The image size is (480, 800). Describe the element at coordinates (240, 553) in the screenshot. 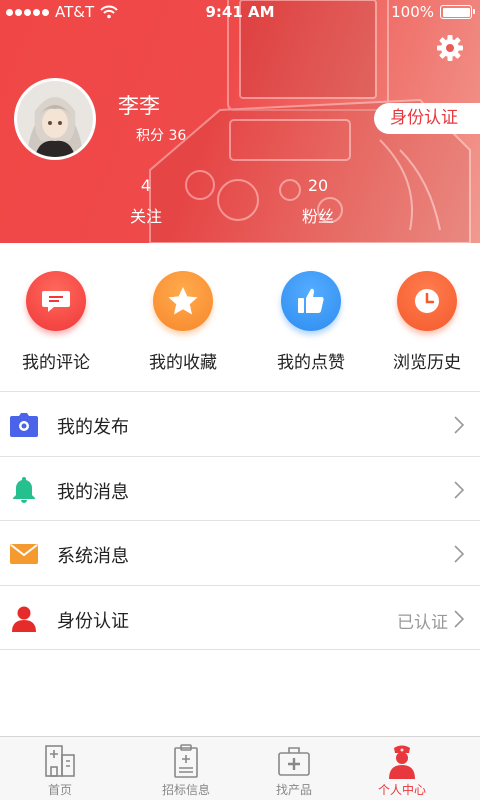

I see `menu-item-system-messages: 系统消息` at that location.